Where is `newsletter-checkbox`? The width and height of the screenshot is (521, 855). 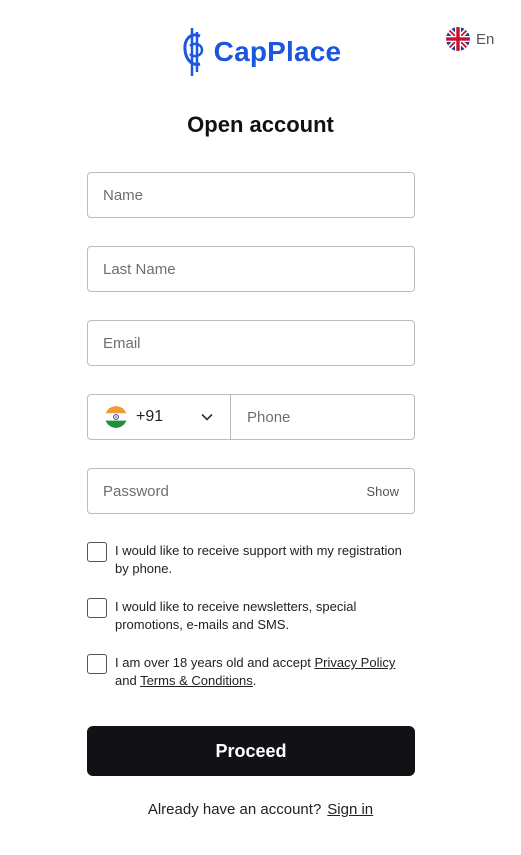
newsletter-checkbox is located at coordinates (97, 608).